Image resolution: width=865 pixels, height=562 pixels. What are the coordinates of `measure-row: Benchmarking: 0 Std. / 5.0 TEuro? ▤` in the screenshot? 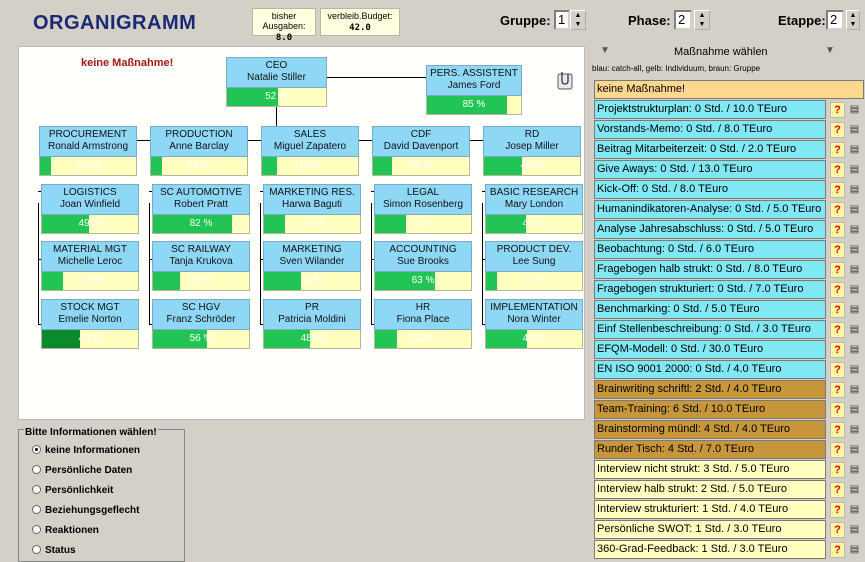 It's located at (729, 309).